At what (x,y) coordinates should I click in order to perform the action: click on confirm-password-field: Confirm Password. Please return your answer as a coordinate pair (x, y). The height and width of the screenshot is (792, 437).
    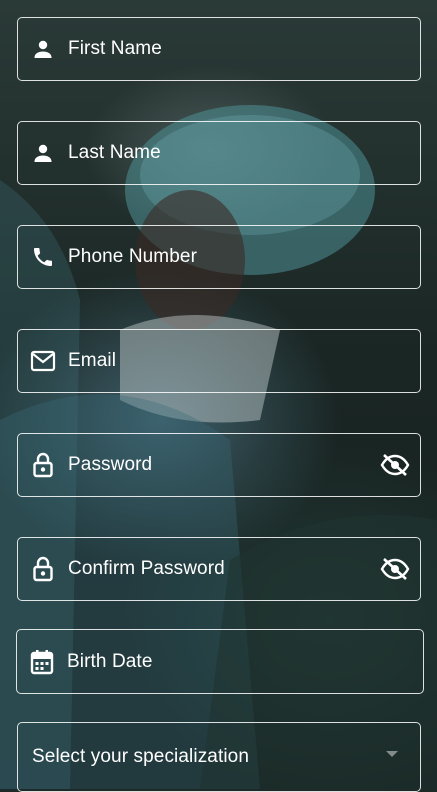
    Looking at the image, I should click on (219, 569).